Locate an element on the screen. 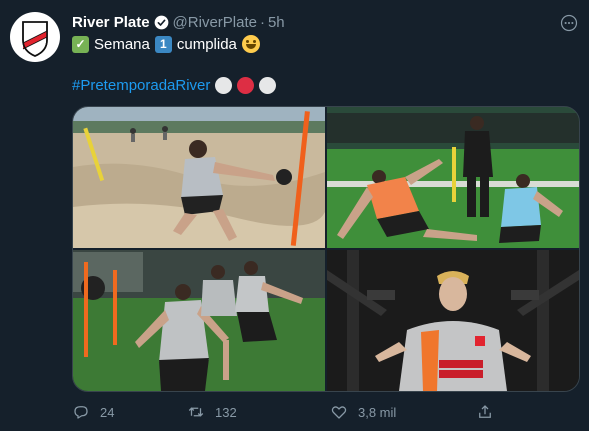  river-plate-avatar is located at coordinates (35, 37).